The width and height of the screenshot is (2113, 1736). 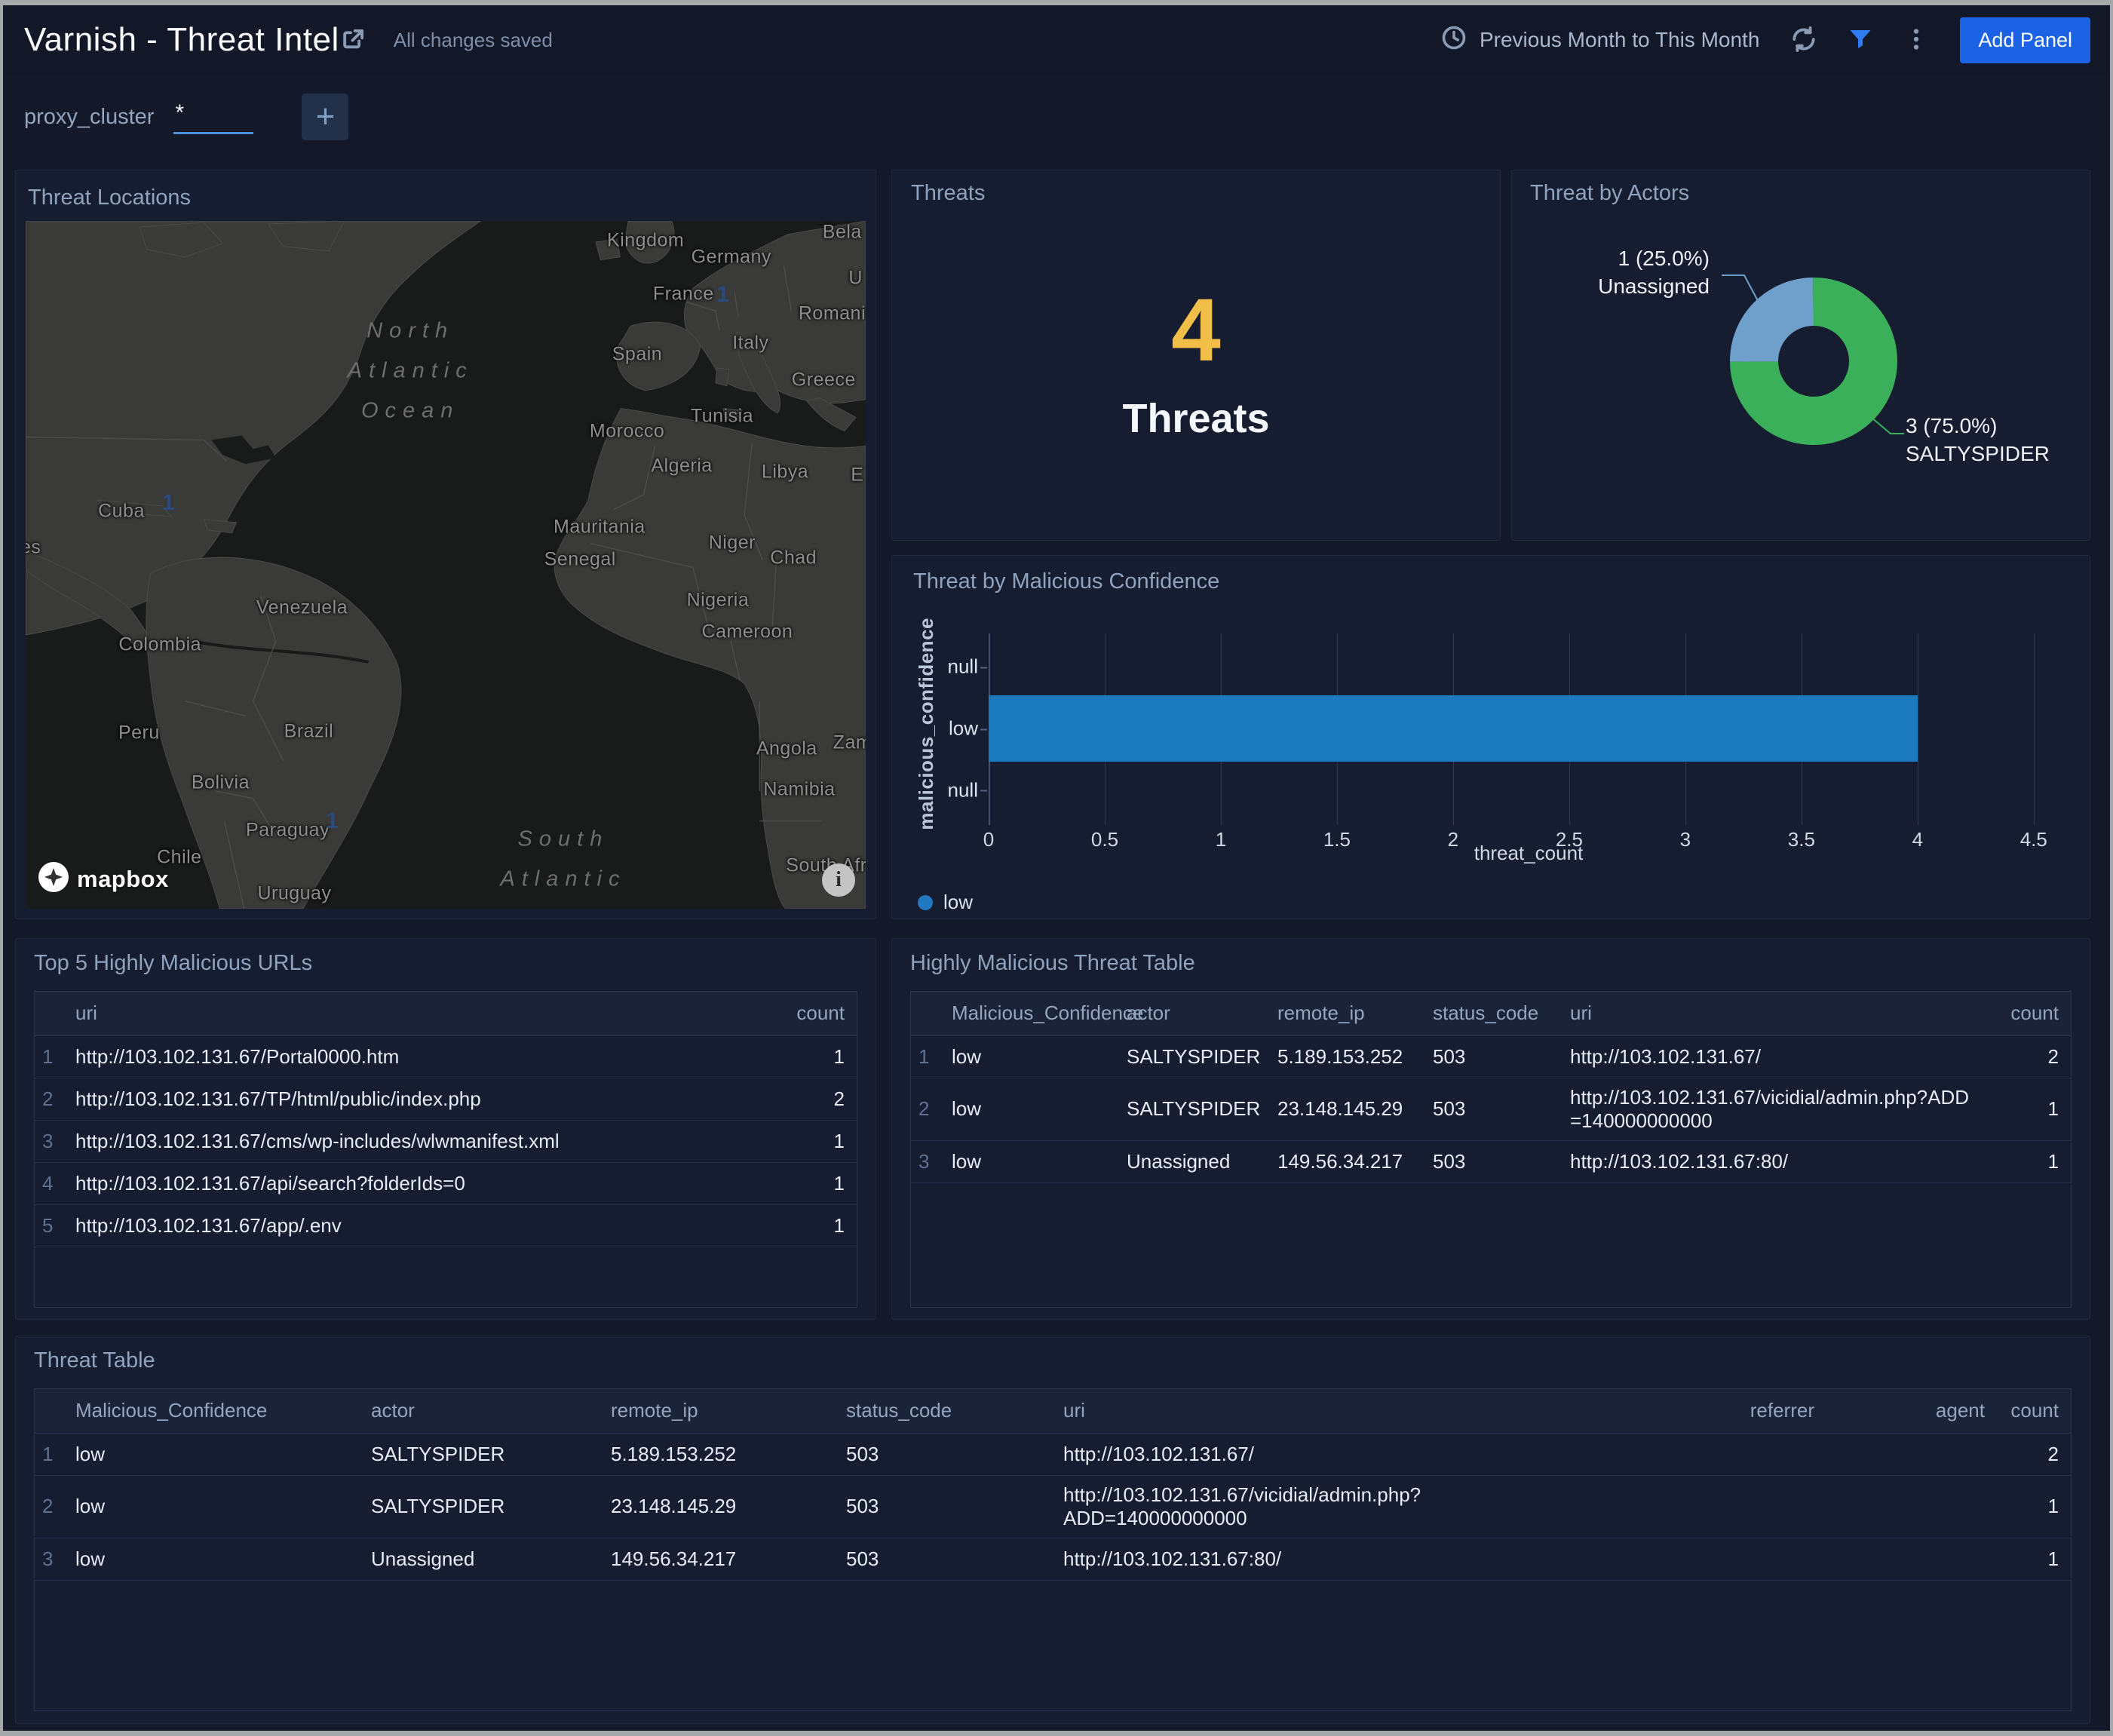 I want to click on gridline, so click(x=2034, y=729).